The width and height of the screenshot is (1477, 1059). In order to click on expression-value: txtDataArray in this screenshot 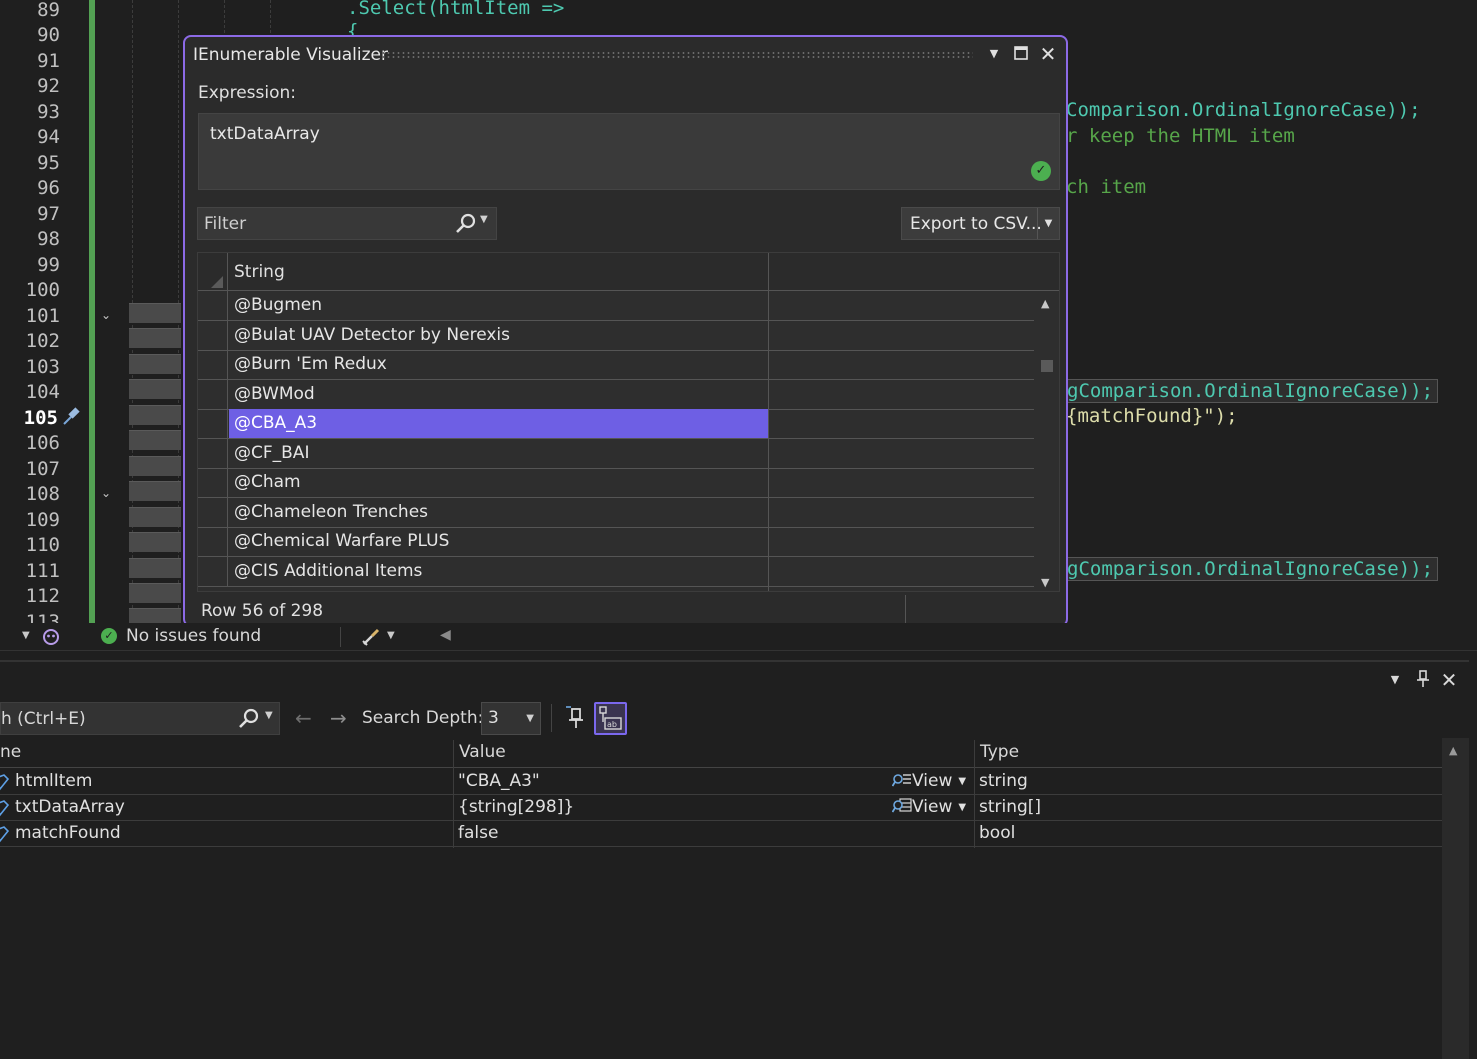, I will do `click(265, 134)`.